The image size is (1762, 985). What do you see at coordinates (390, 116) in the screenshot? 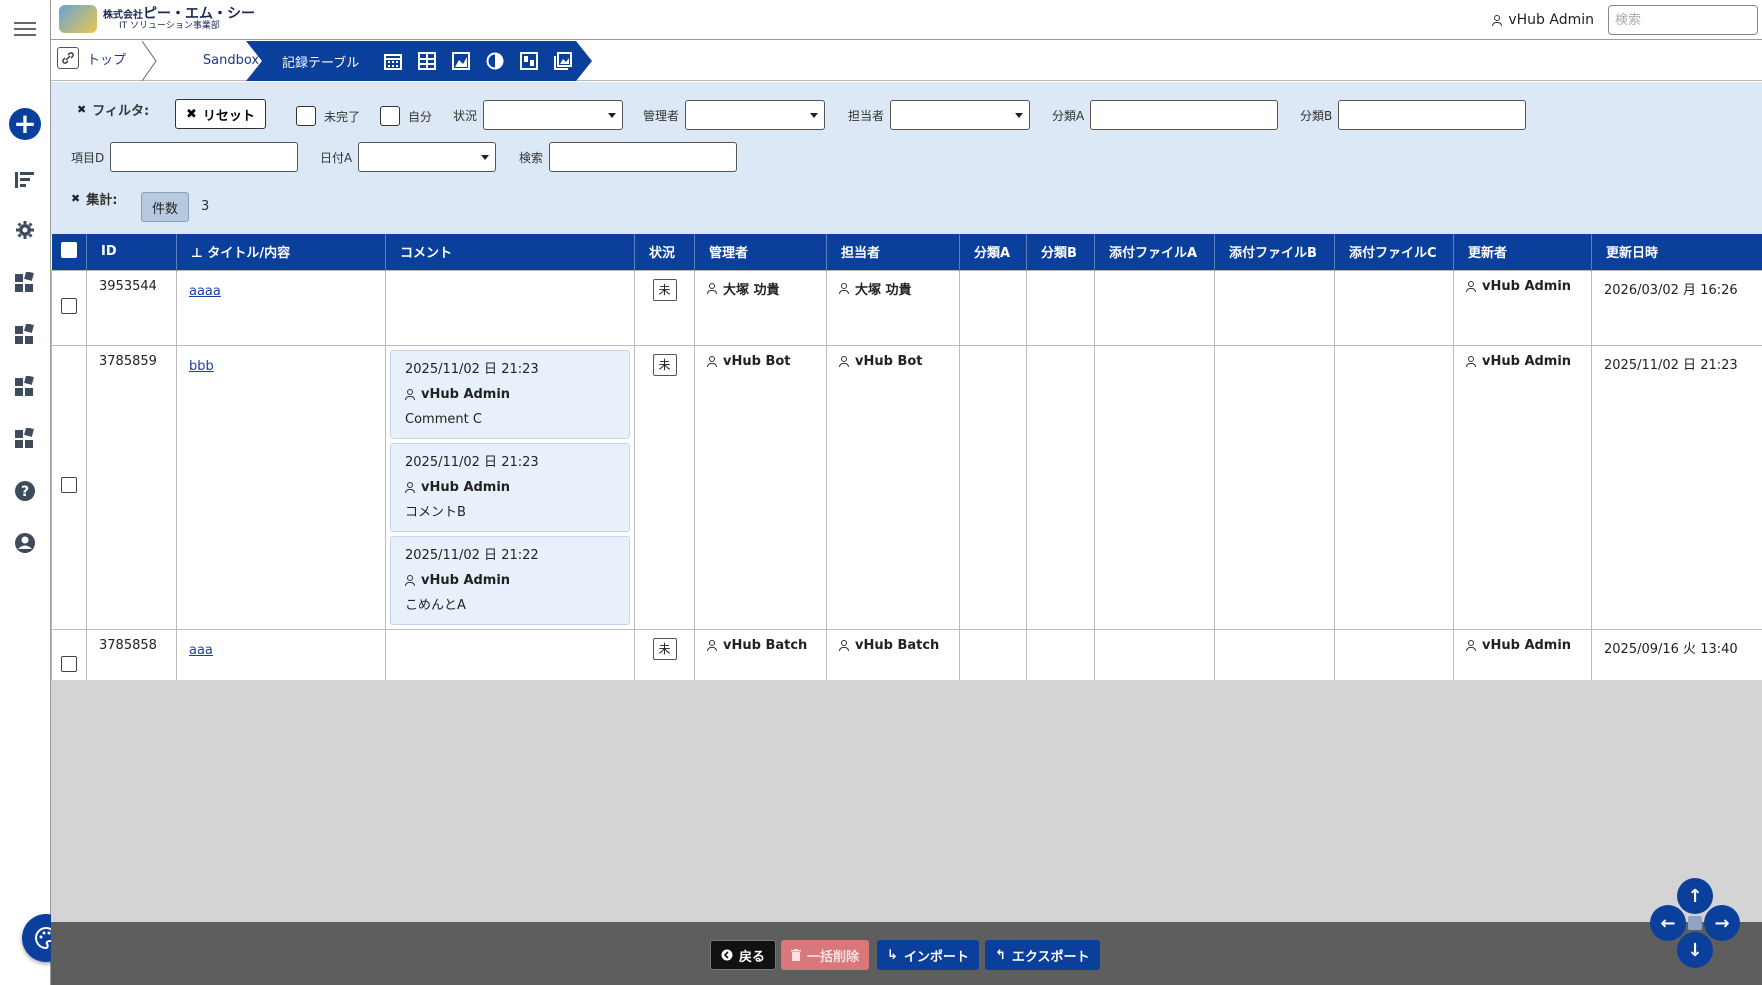
I see `self-checkbox` at bounding box center [390, 116].